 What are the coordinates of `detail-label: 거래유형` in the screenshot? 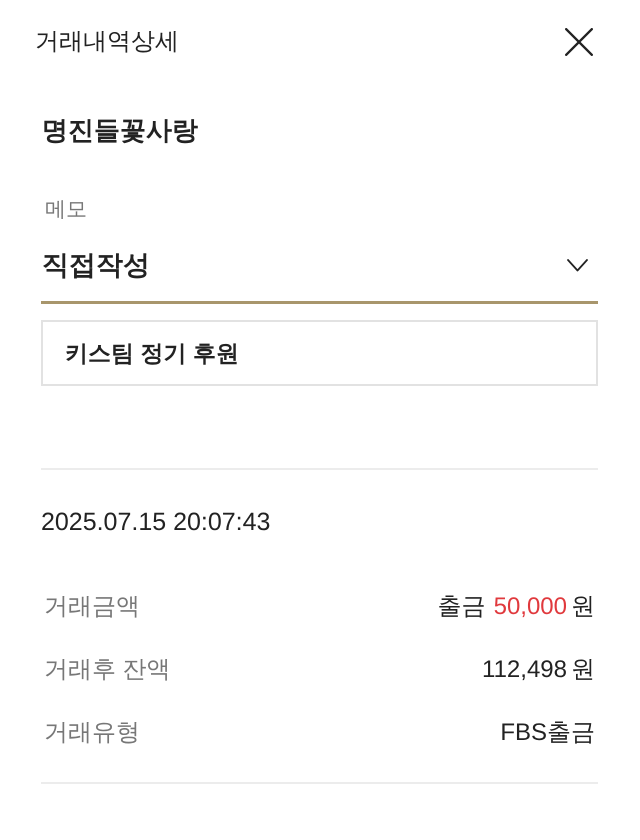 It's located at (92, 733).